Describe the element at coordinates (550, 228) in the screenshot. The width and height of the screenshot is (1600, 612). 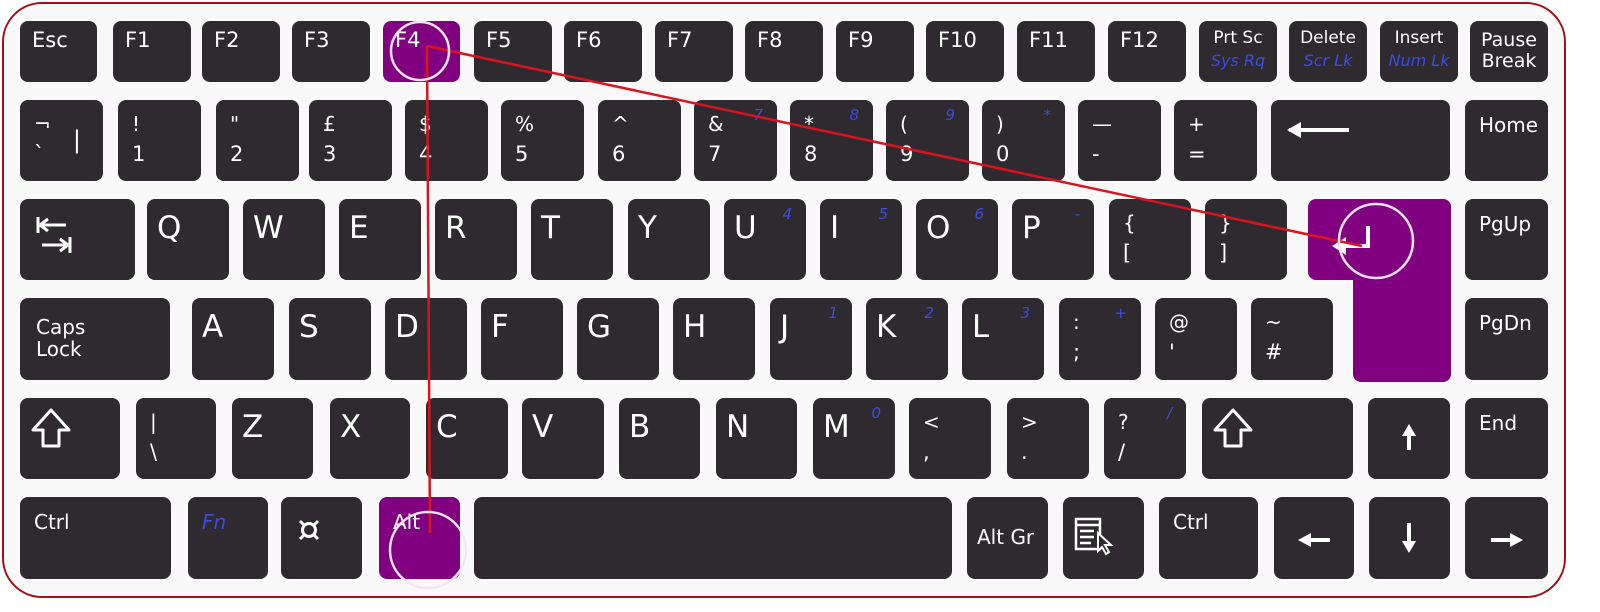
I see `key-legend-primary: T` at that location.